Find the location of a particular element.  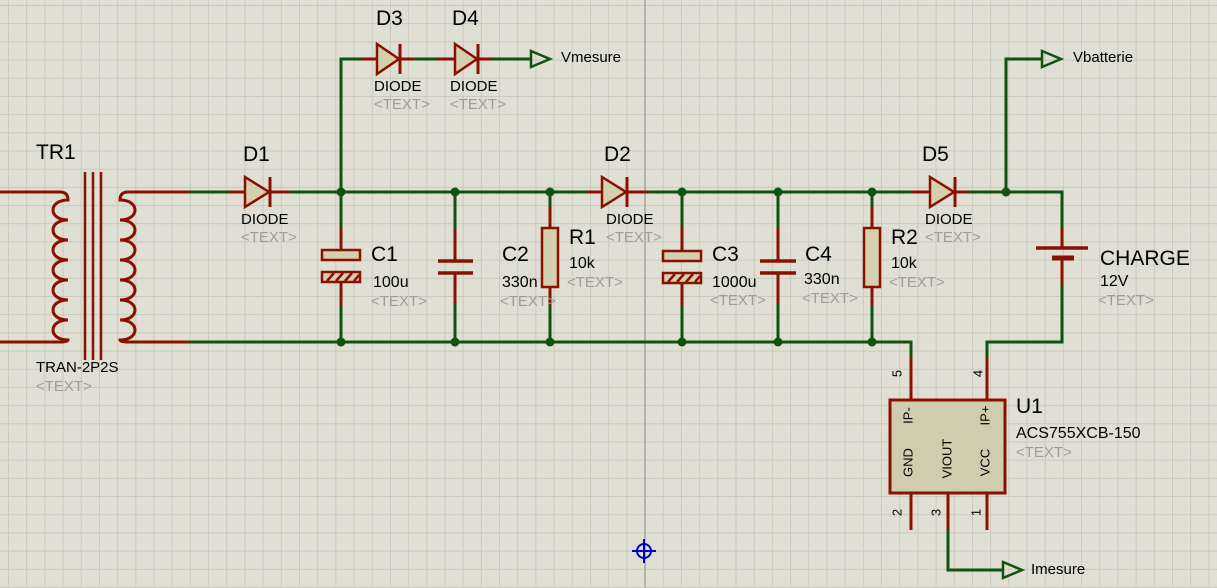

component-d2-diode is located at coordinates (618, 192).